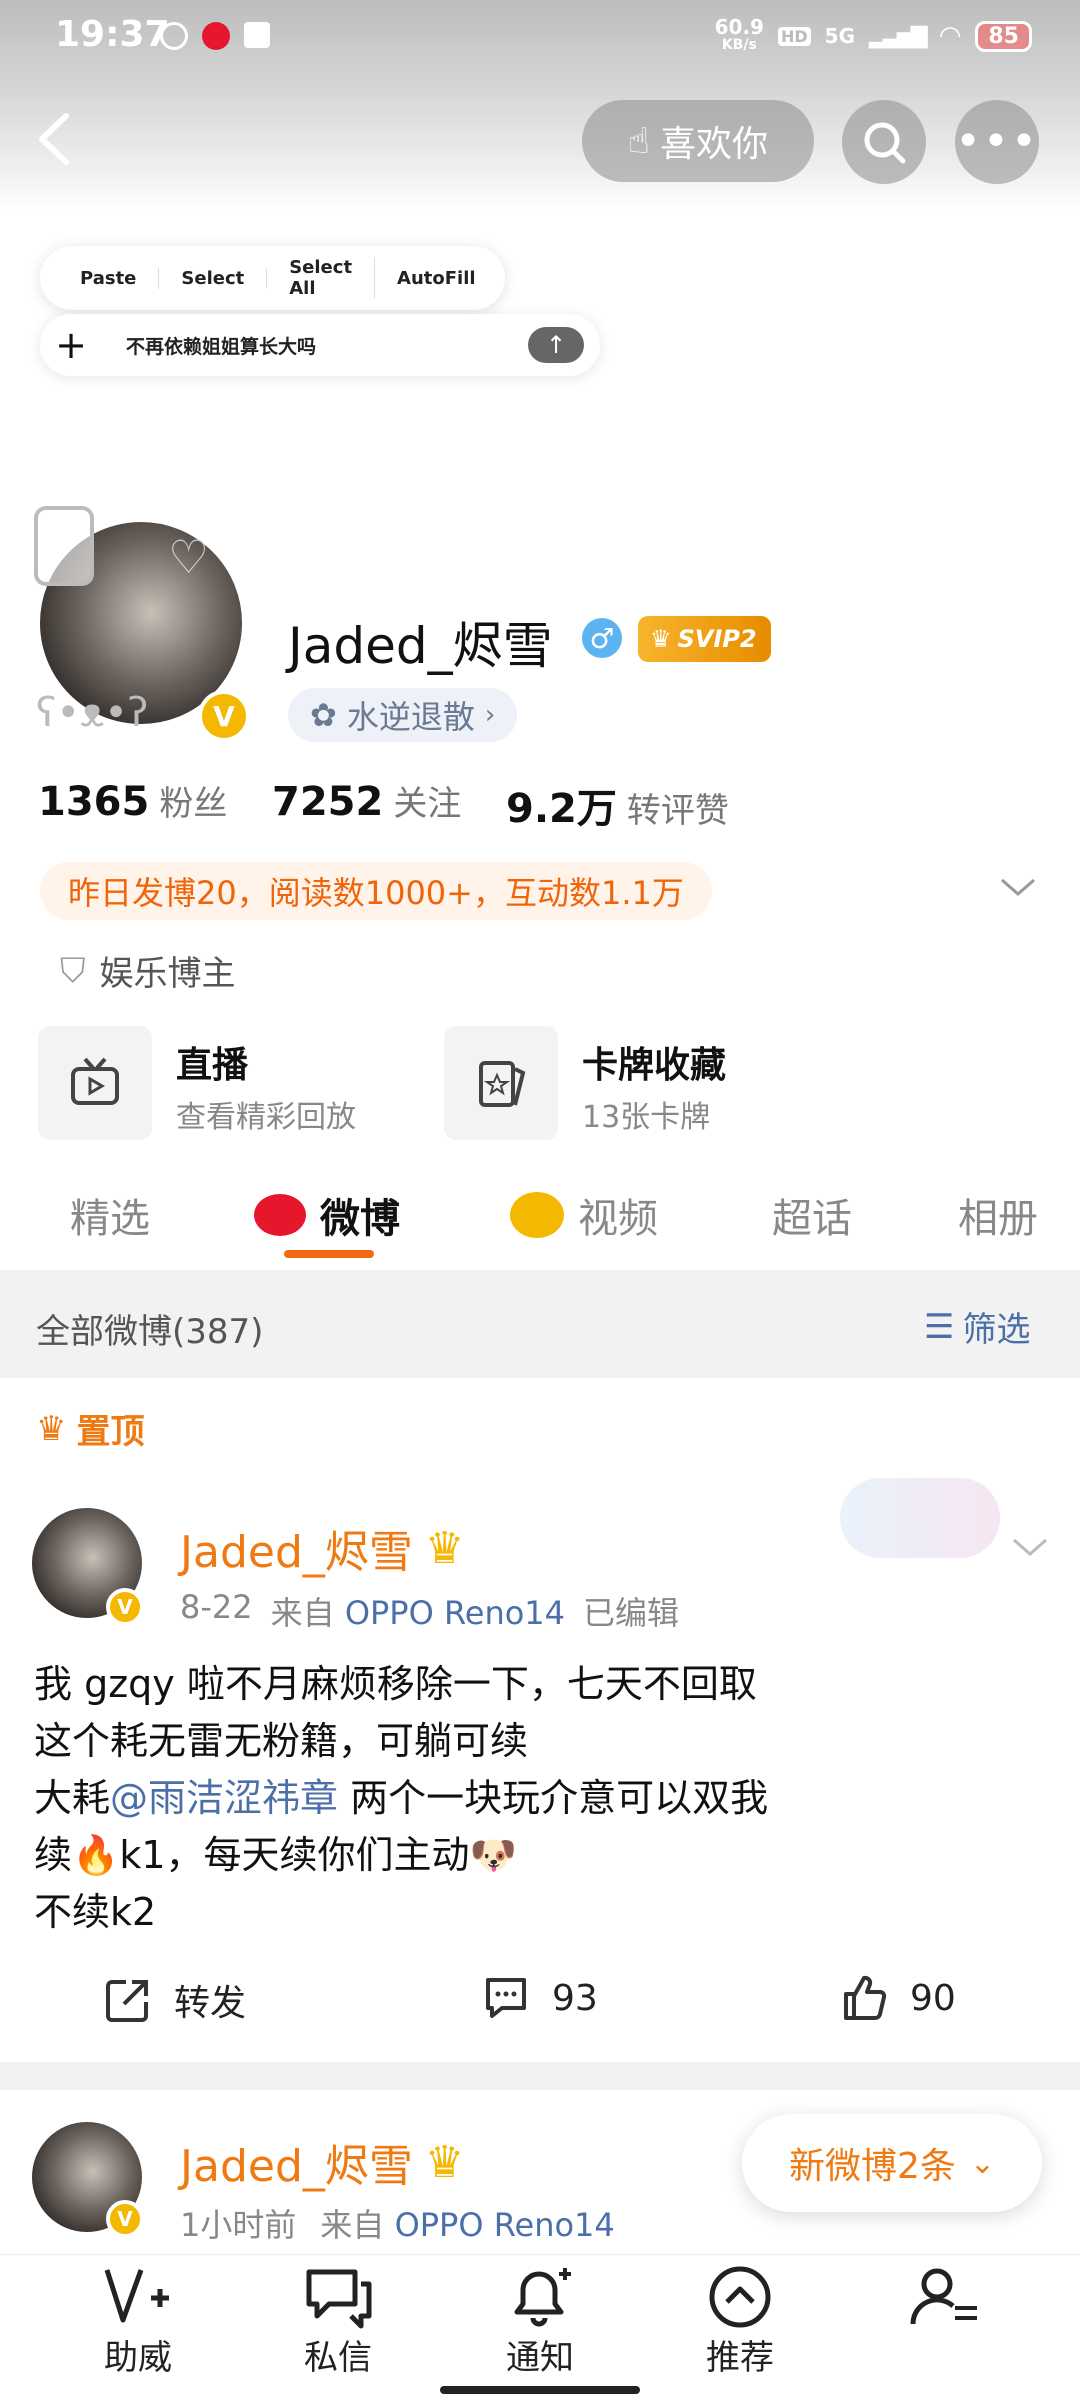 The image size is (1080, 2400). I want to click on video-app-icon, so click(257, 35).